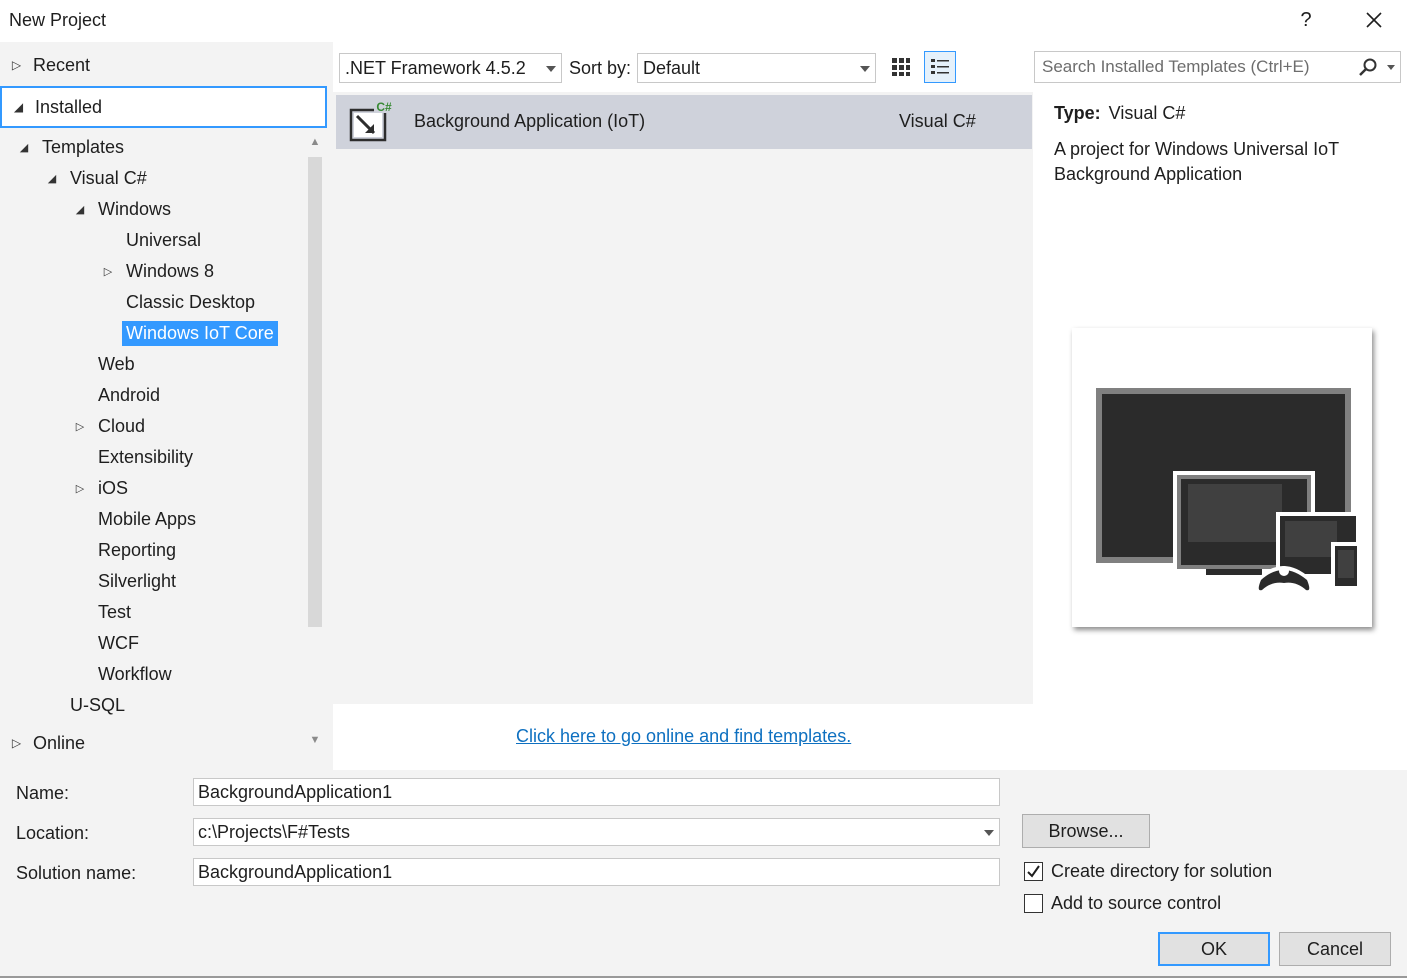 The width and height of the screenshot is (1407, 978). Describe the element at coordinates (1136, 903) in the screenshot. I see `source-control-label: Add to source control` at that location.